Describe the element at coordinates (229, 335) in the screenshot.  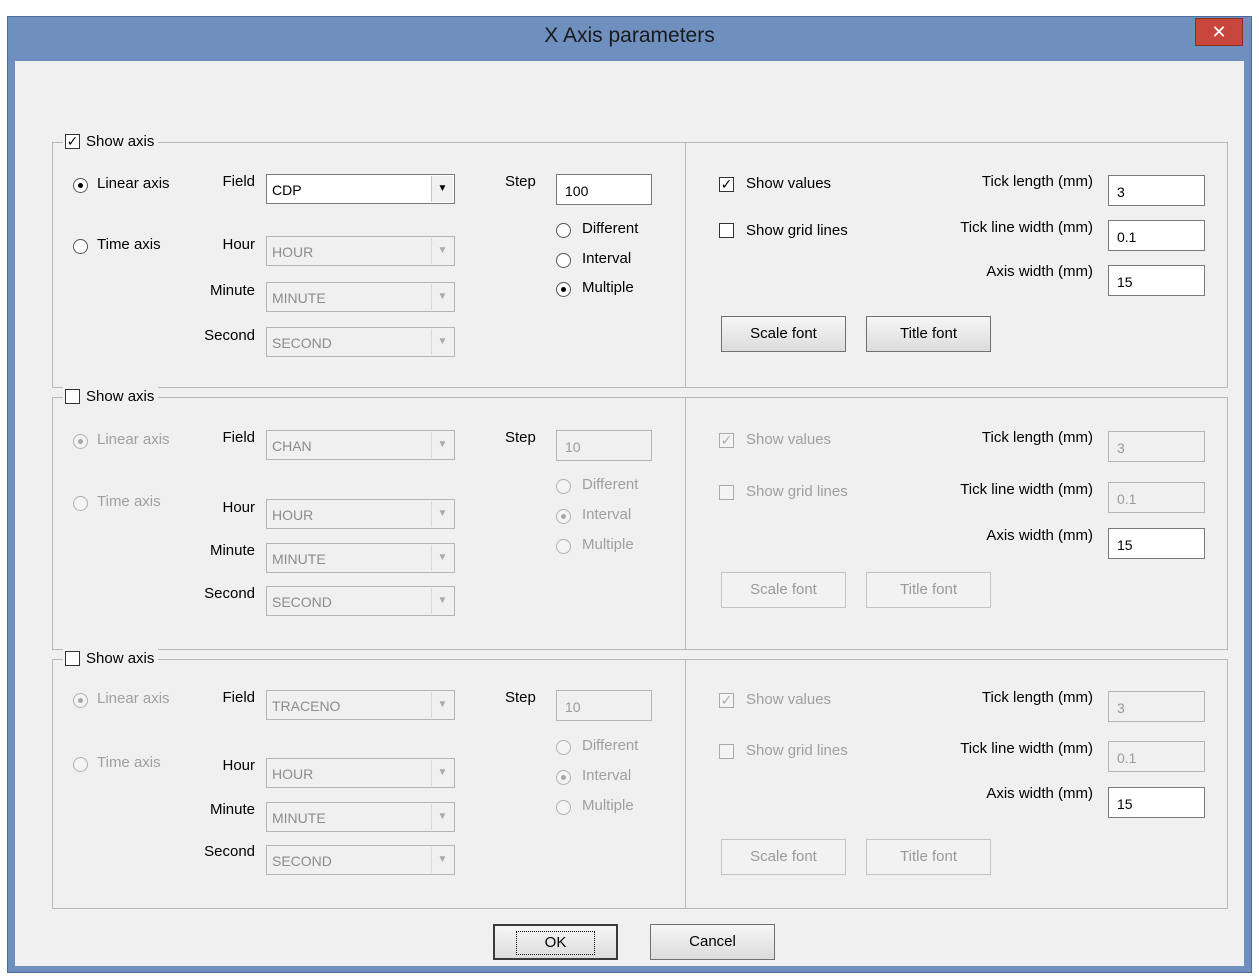
I see `second-1-label: Second` at that location.